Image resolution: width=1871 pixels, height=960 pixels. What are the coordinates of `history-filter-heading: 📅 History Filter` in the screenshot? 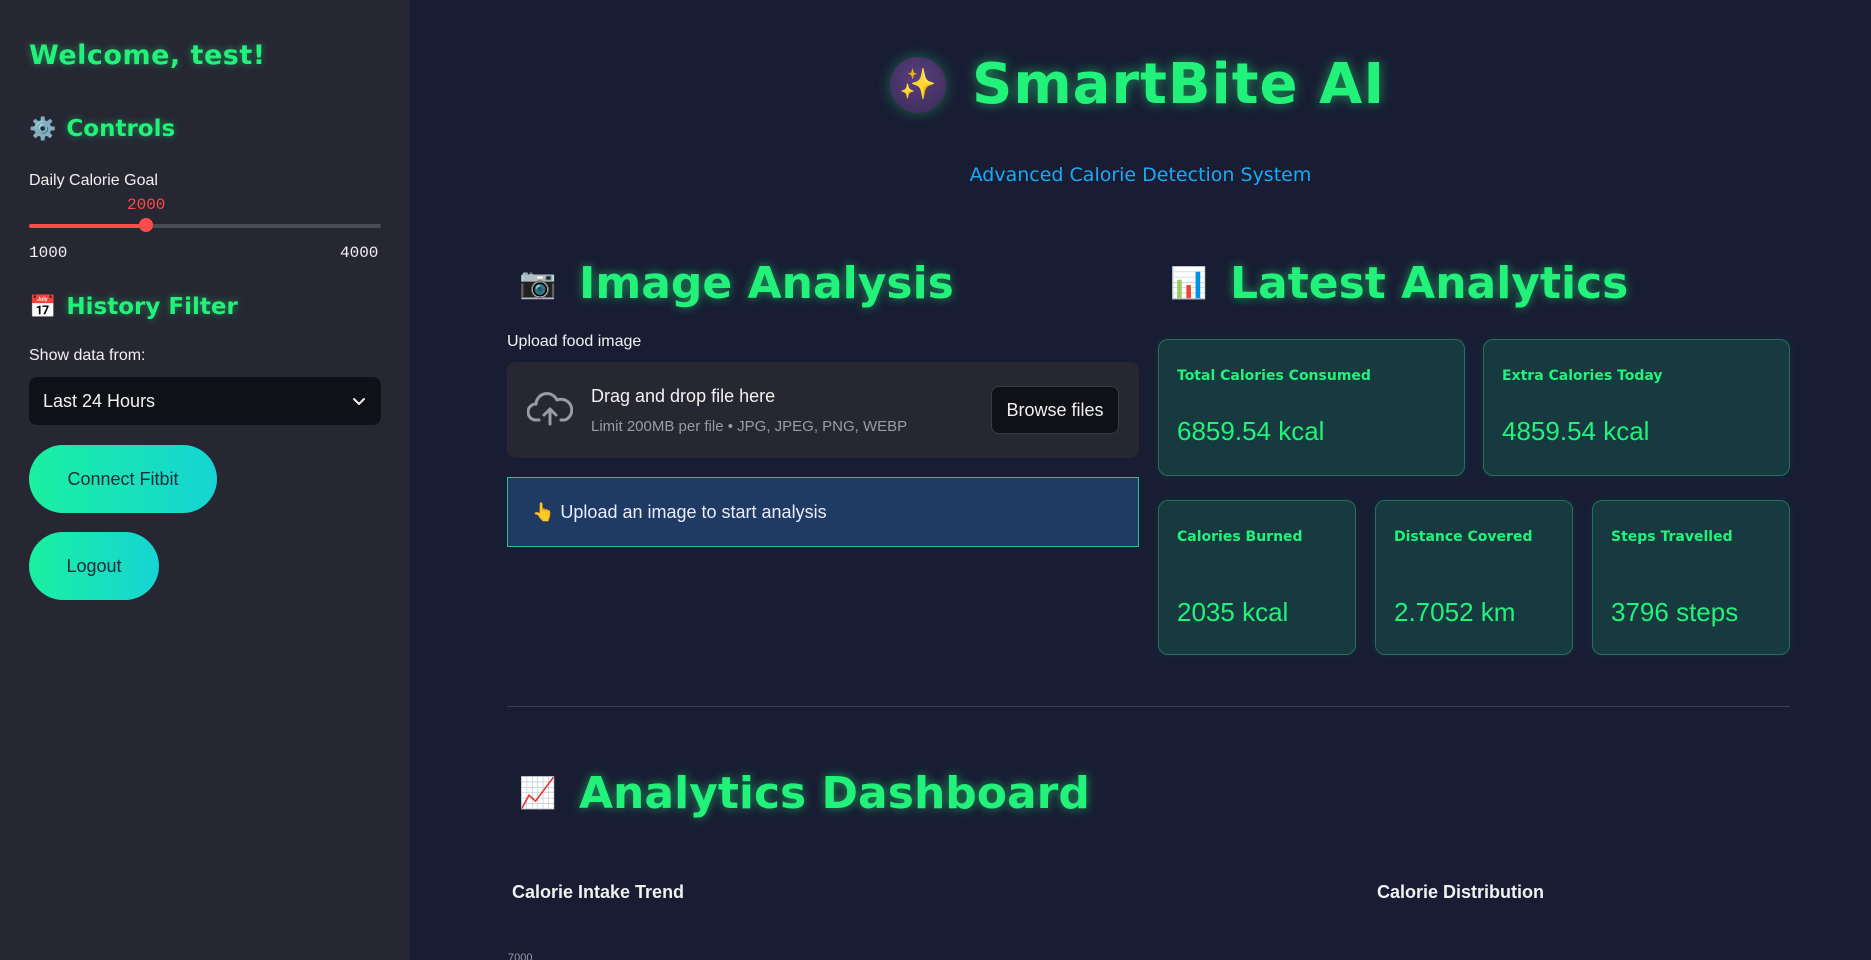 It's located at (133, 307).